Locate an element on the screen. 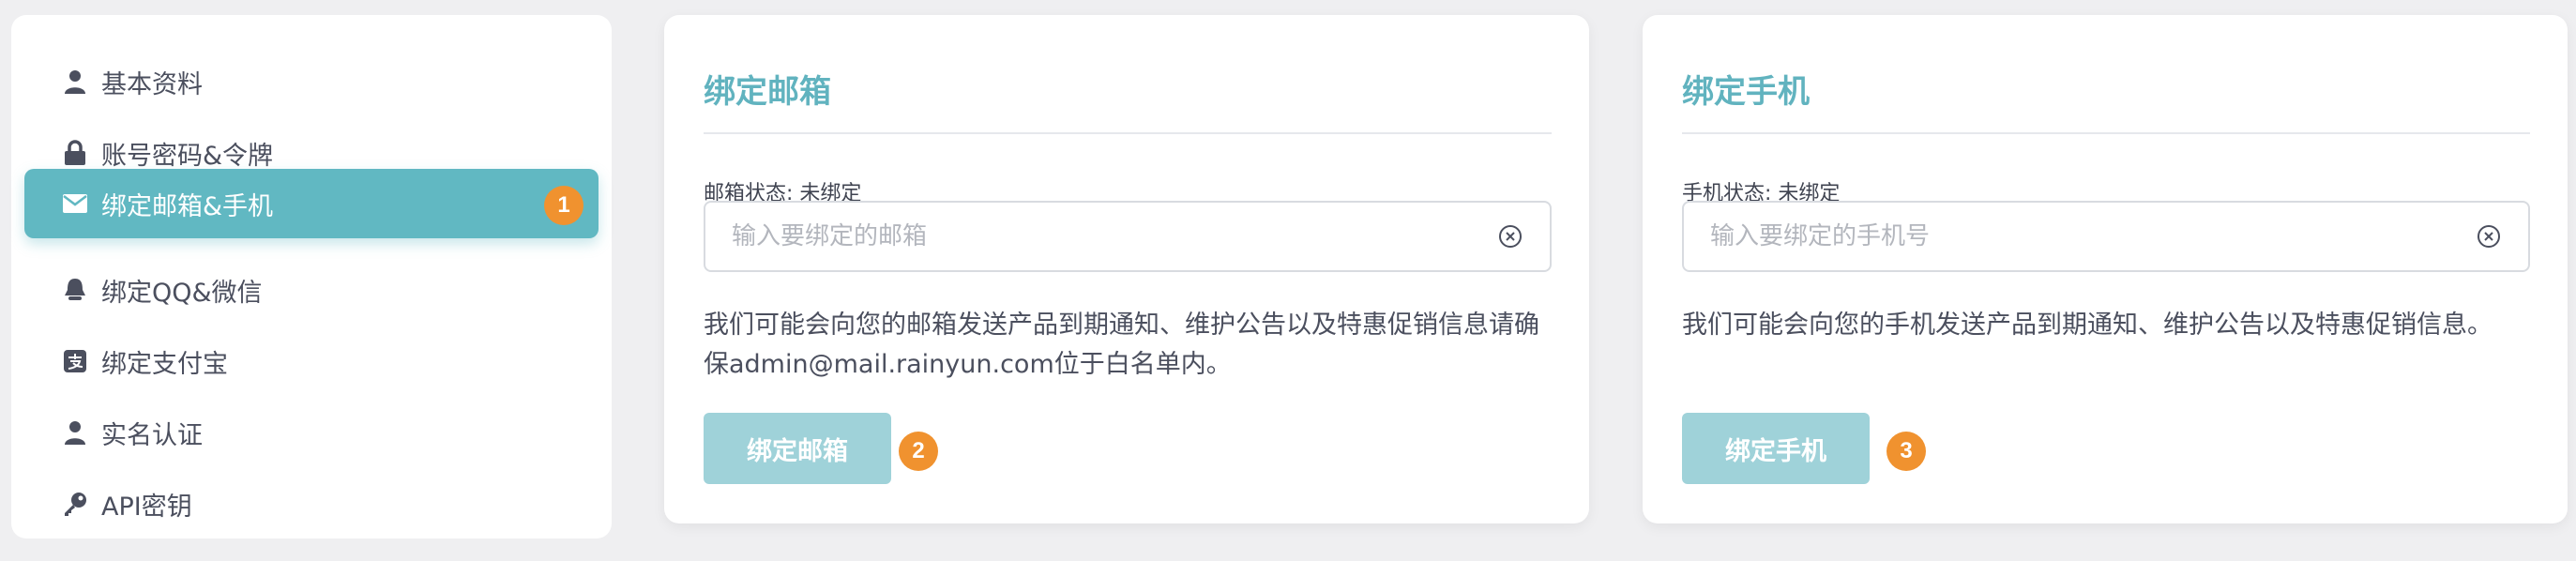 The width and height of the screenshot is (2576, 561). alipay-icon is located at coordinates (75, 361).